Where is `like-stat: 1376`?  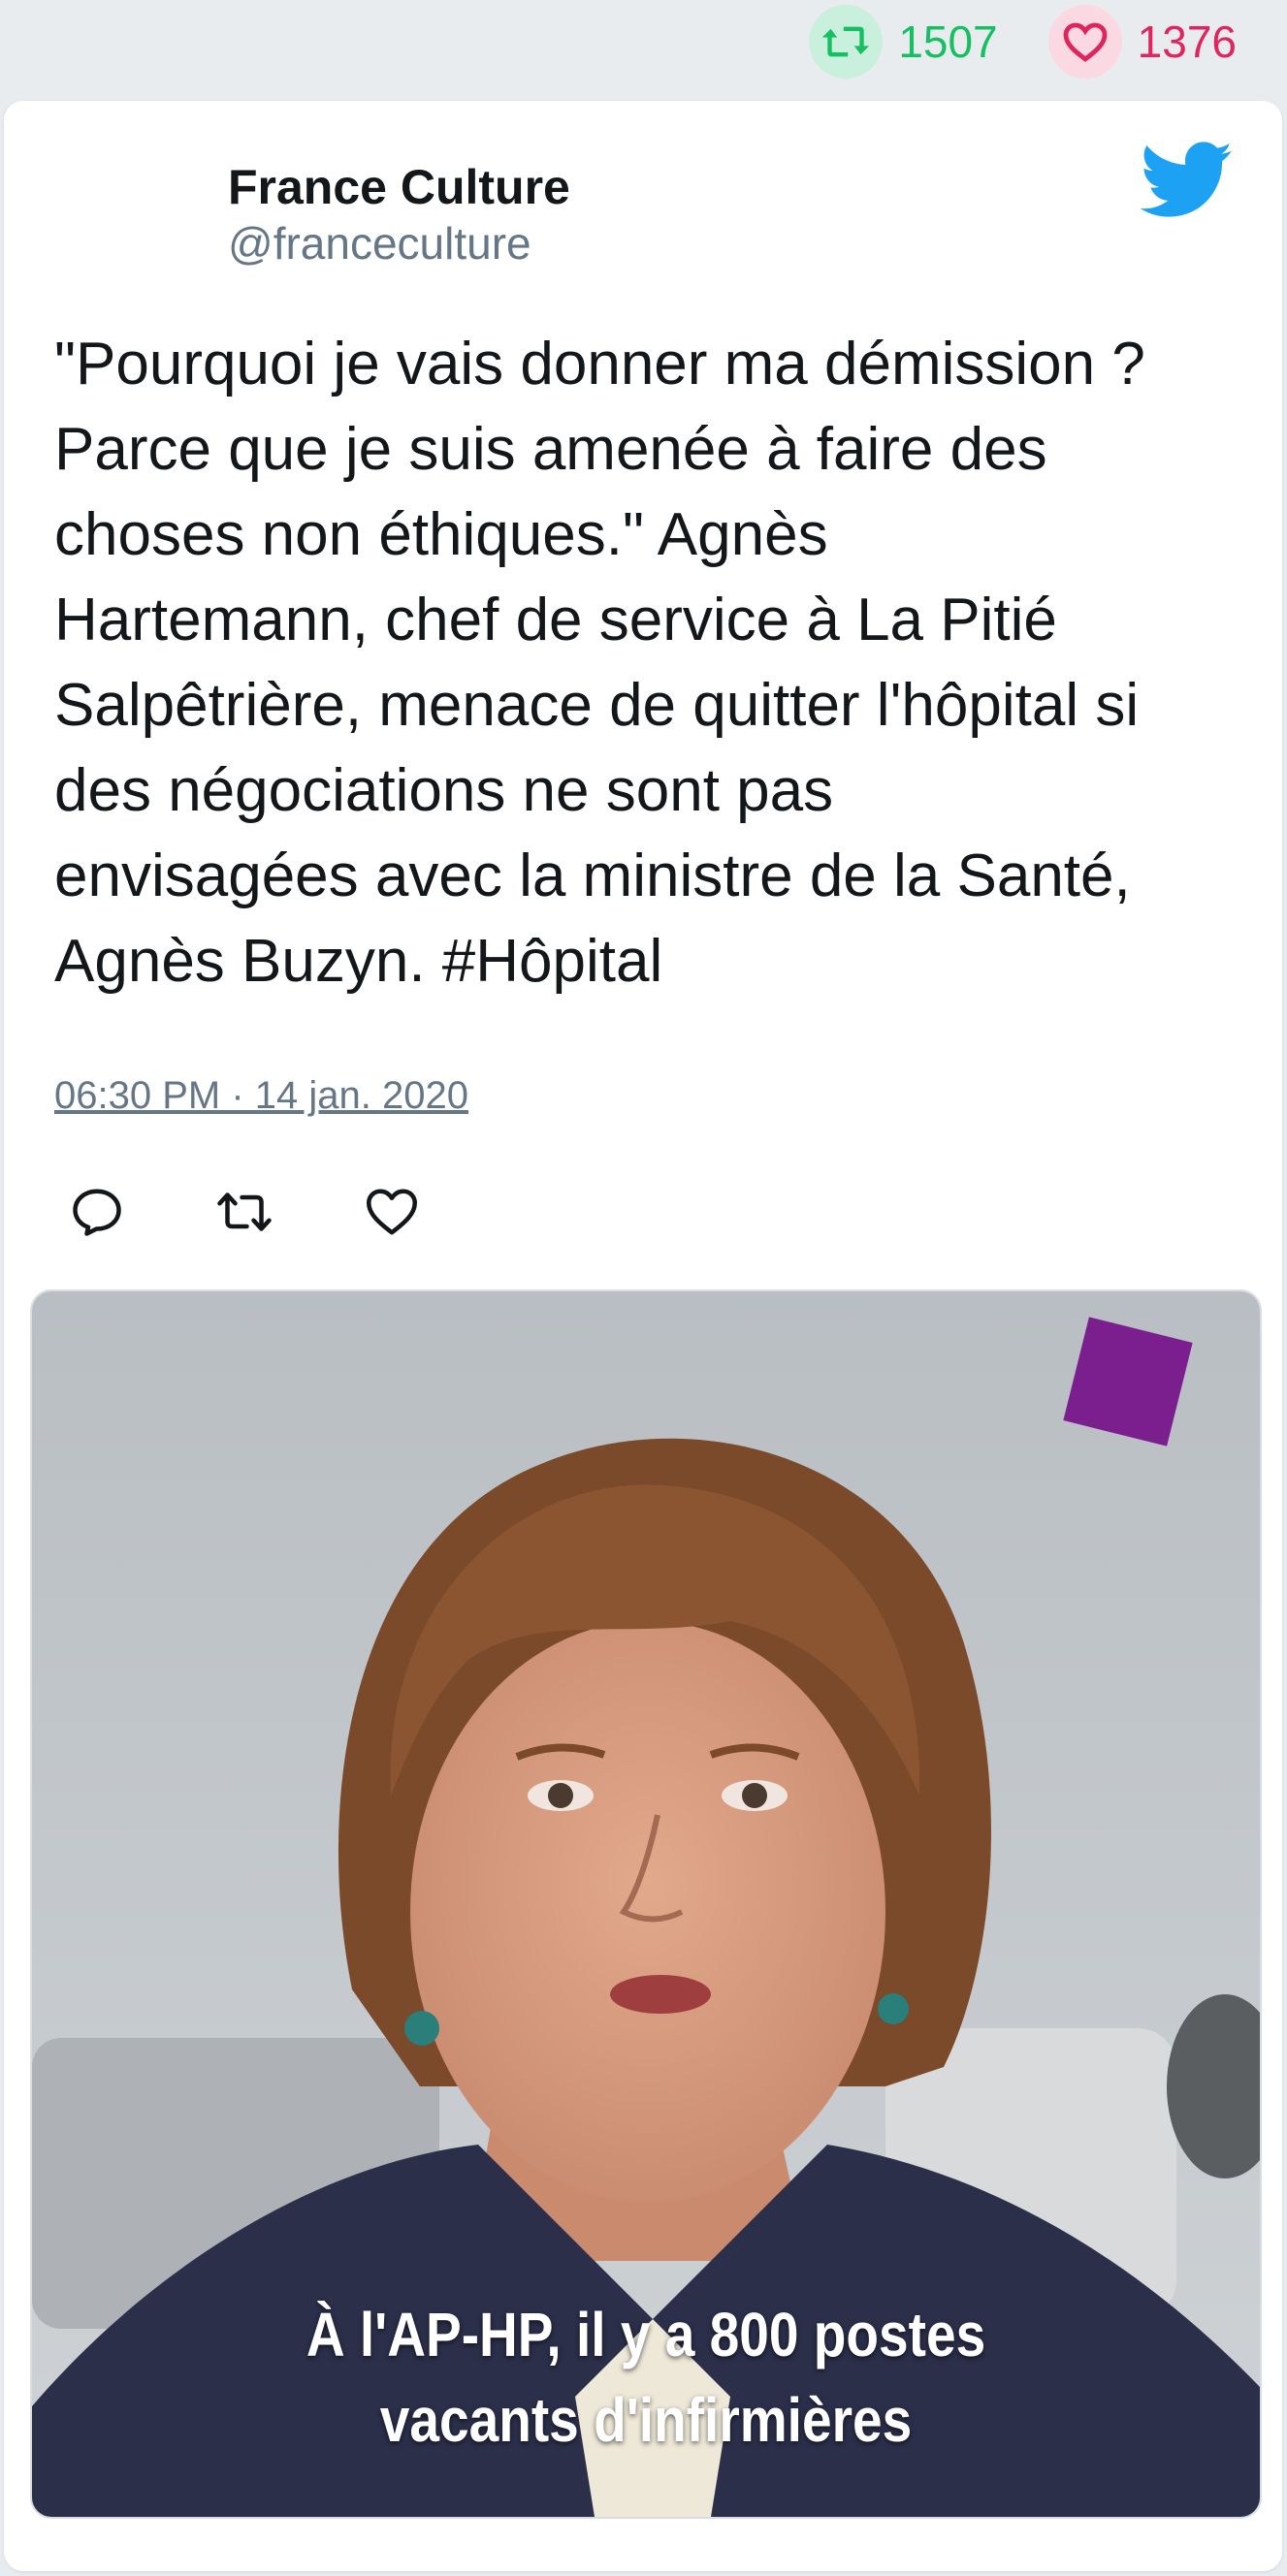 like-stat: 1376 is located at coordinates (1142, 42).